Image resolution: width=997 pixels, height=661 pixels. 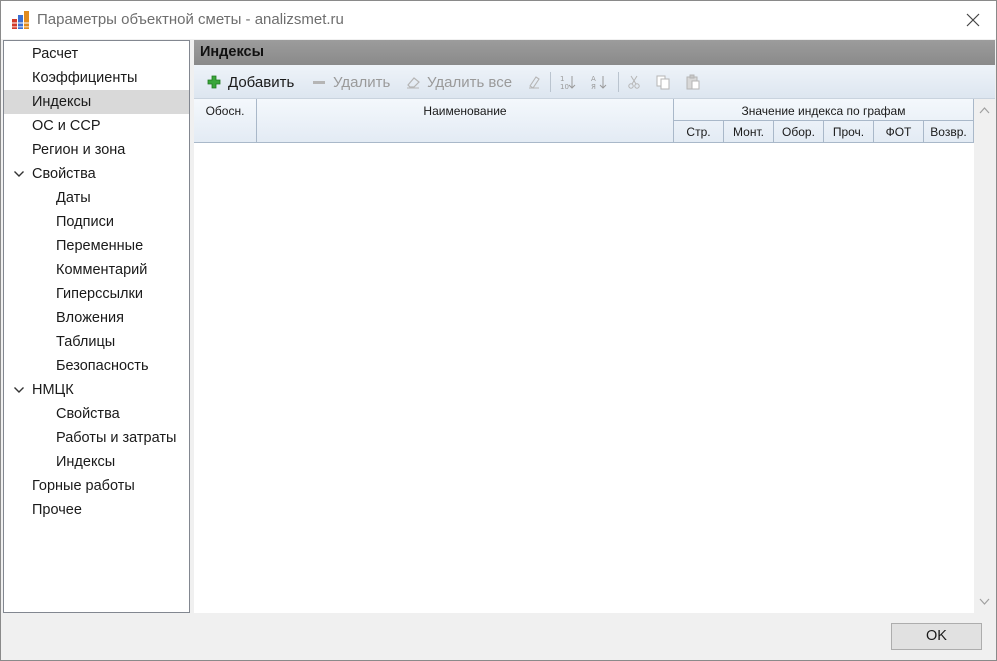 What do you see at coordinates (564, 86) in the screenshot?
I see `svg-text: 10` at bounding box center [564, 86].